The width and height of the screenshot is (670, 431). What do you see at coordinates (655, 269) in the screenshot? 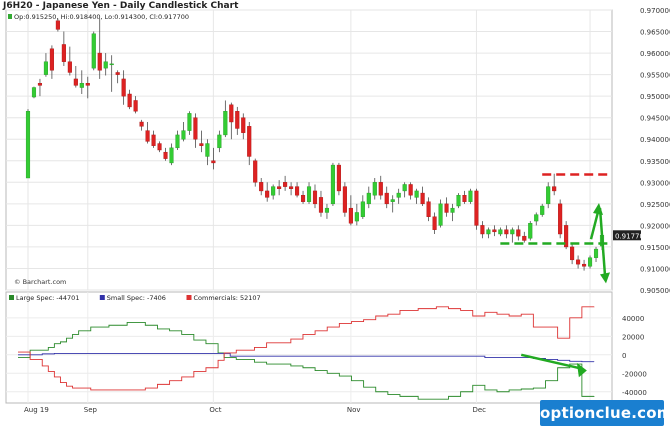
I see `price-axis-tick-label: 0.910000` at bounding box center [655, 269].